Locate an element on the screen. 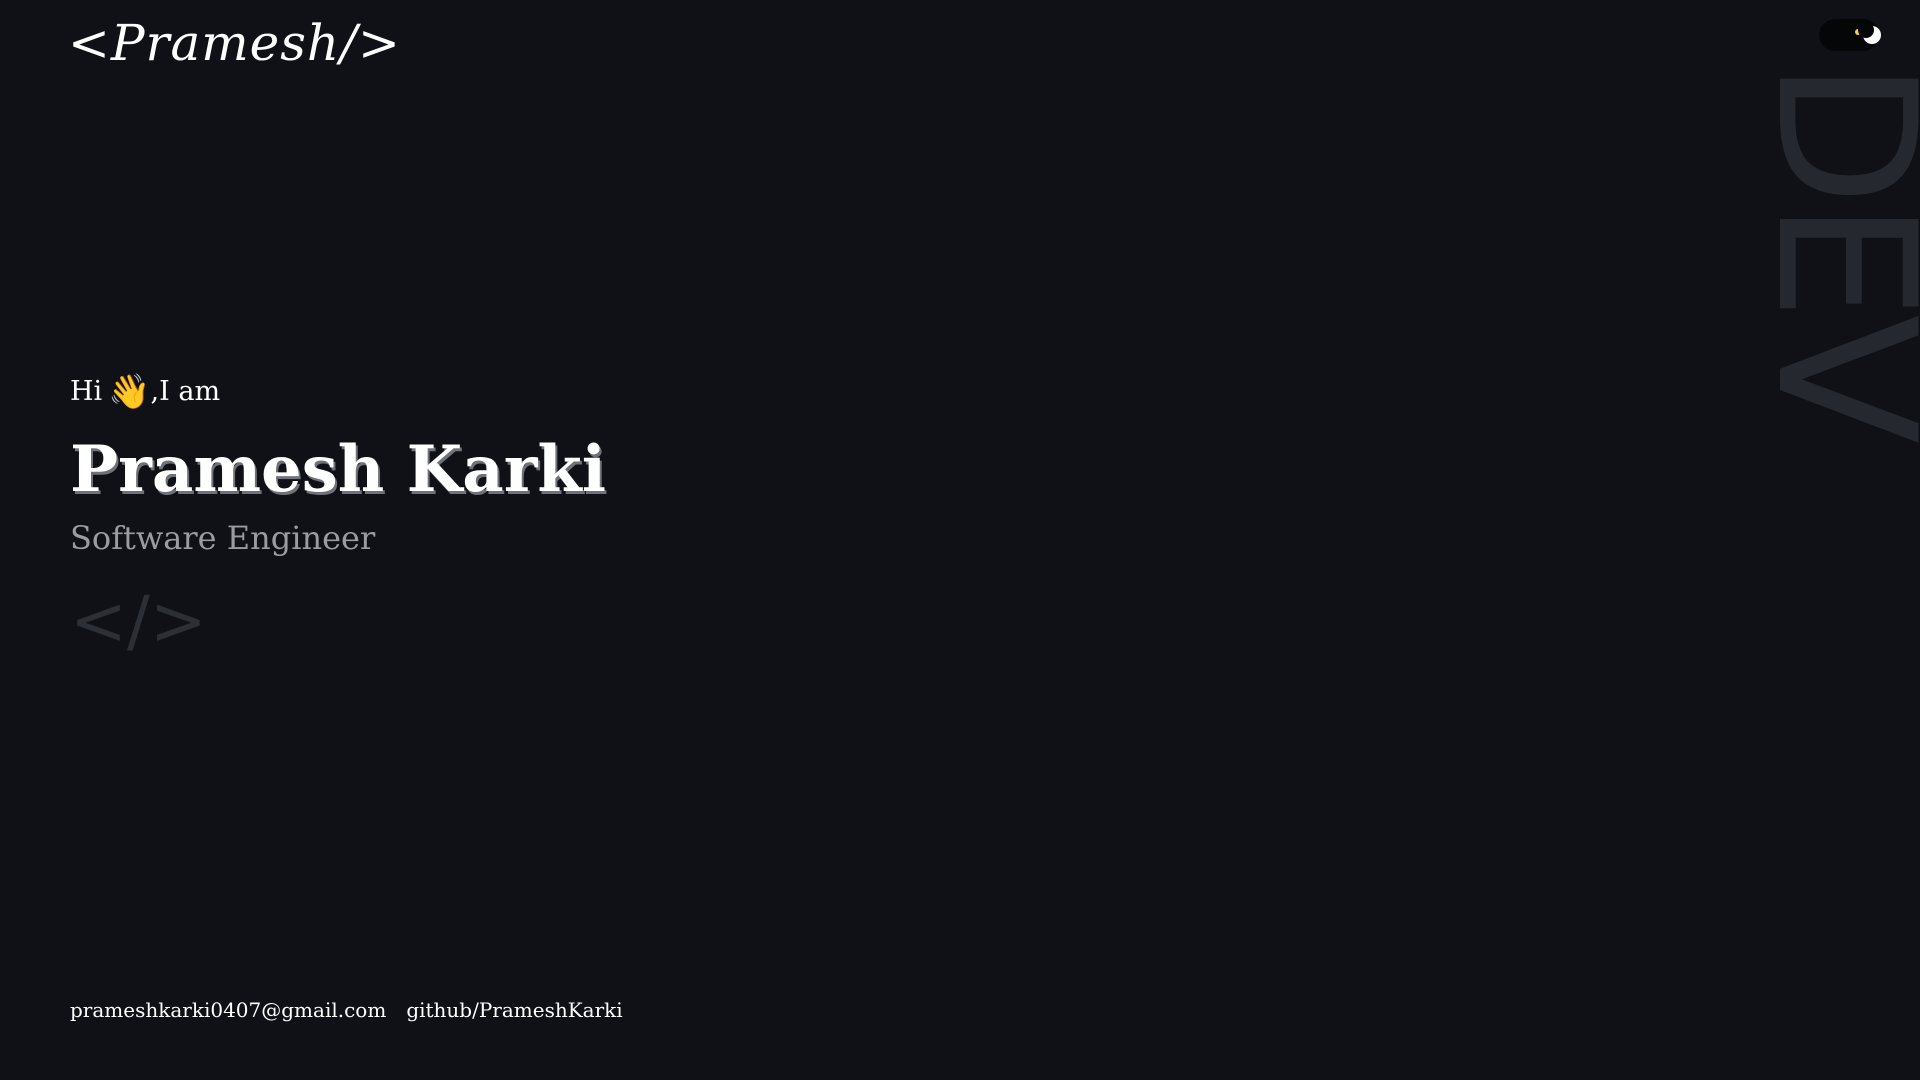 Image resolution: width=1920 pixels, height=1080 pixels. theme-toggle is located at coordinates (1850, 35).